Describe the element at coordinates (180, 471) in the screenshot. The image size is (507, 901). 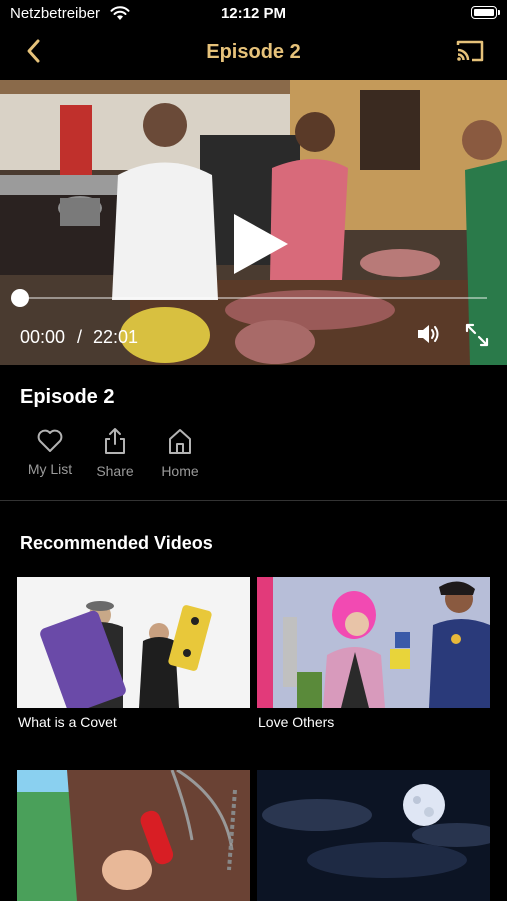
I see `home-label: Home` at that location.